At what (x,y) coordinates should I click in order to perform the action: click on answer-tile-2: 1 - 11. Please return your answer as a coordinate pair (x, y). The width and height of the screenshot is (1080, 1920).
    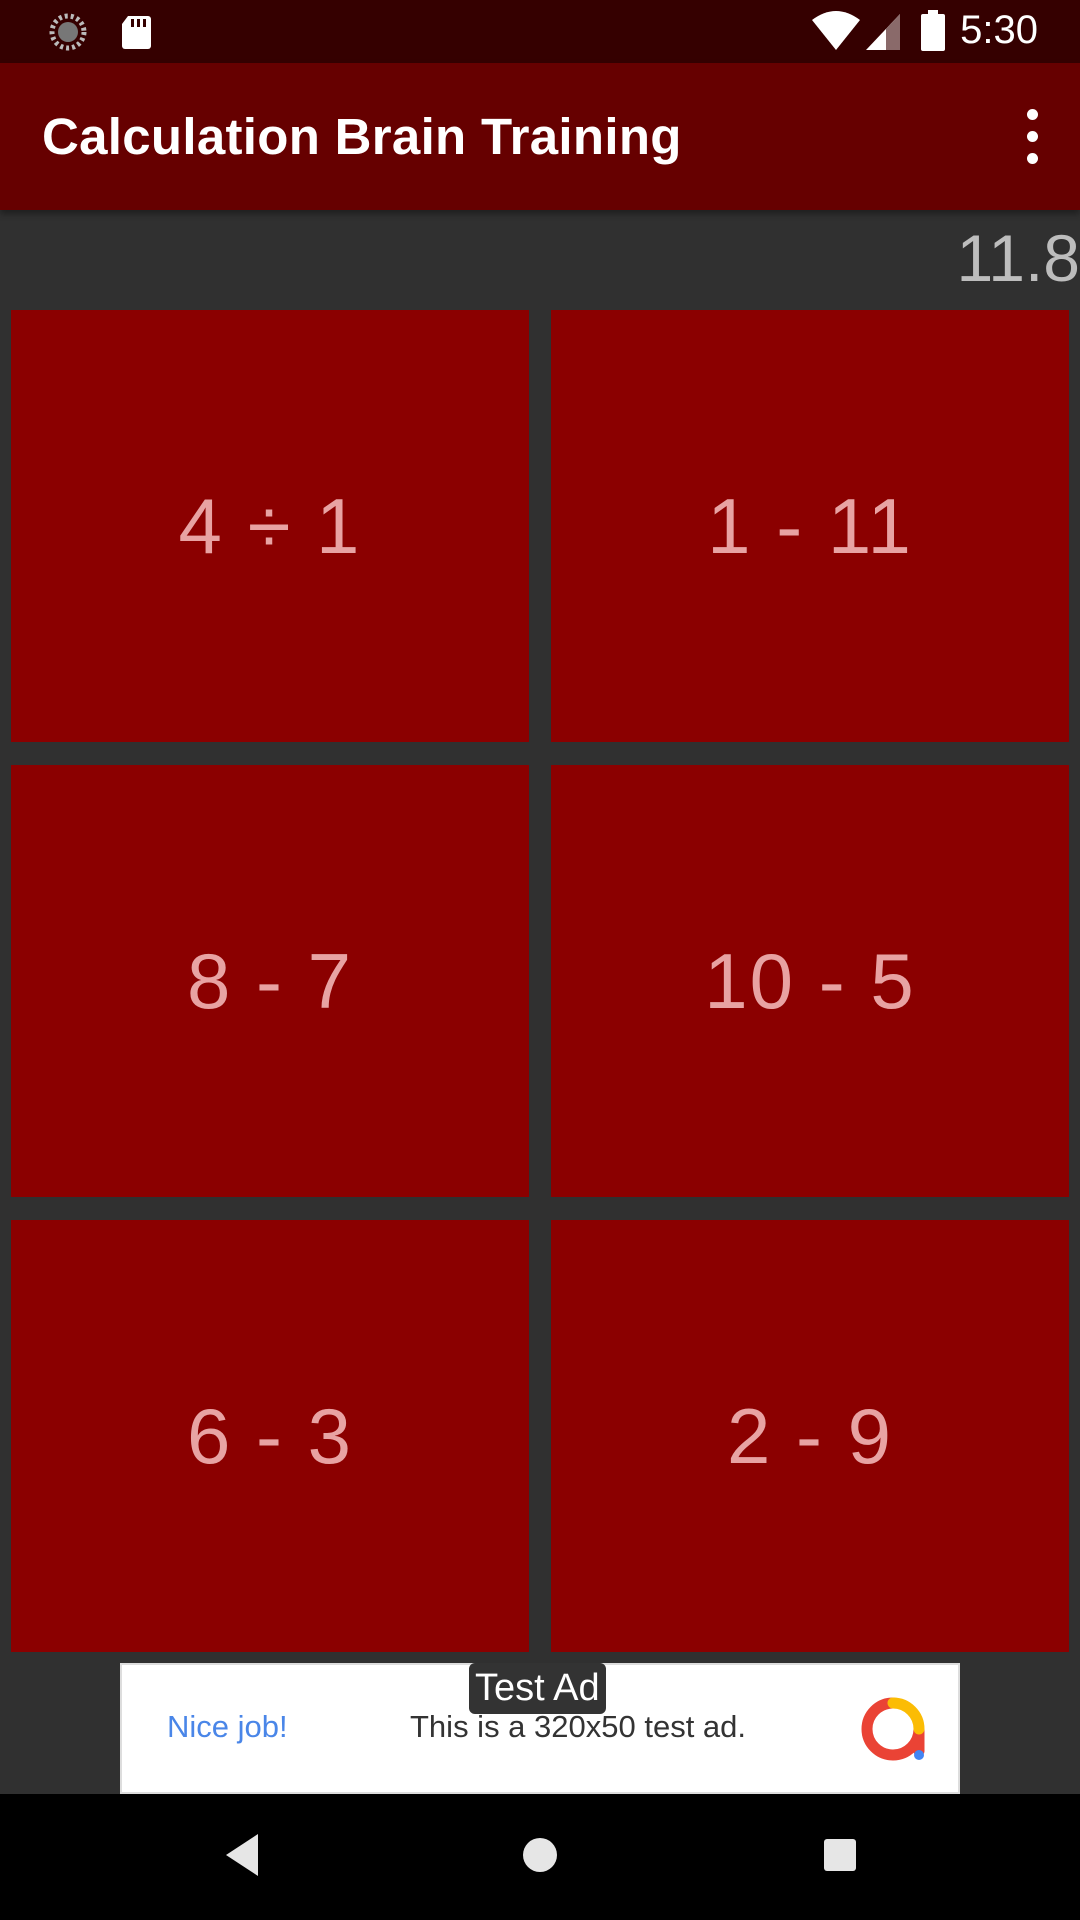
    Looking at the image, I should click on (810, 526).